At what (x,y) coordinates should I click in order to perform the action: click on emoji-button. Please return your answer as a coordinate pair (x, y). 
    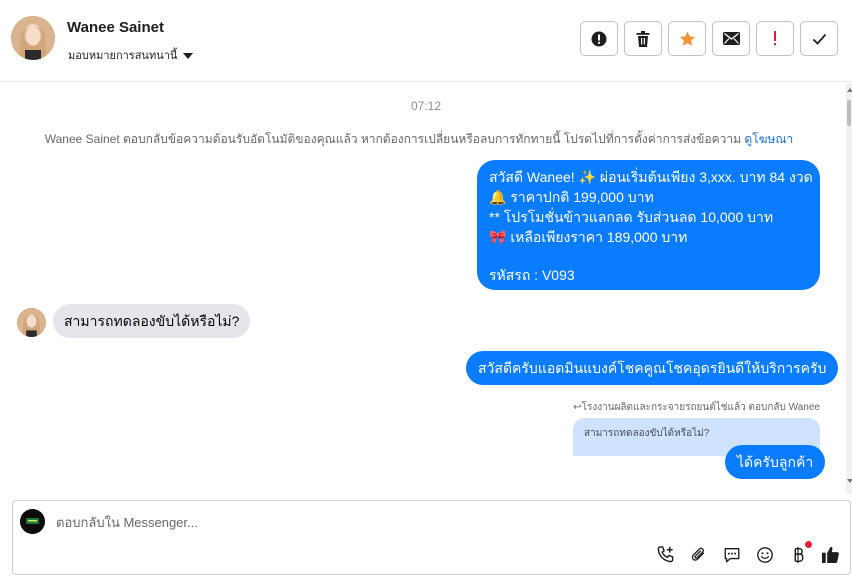
    Looking at the image, I should click on (764, 554).